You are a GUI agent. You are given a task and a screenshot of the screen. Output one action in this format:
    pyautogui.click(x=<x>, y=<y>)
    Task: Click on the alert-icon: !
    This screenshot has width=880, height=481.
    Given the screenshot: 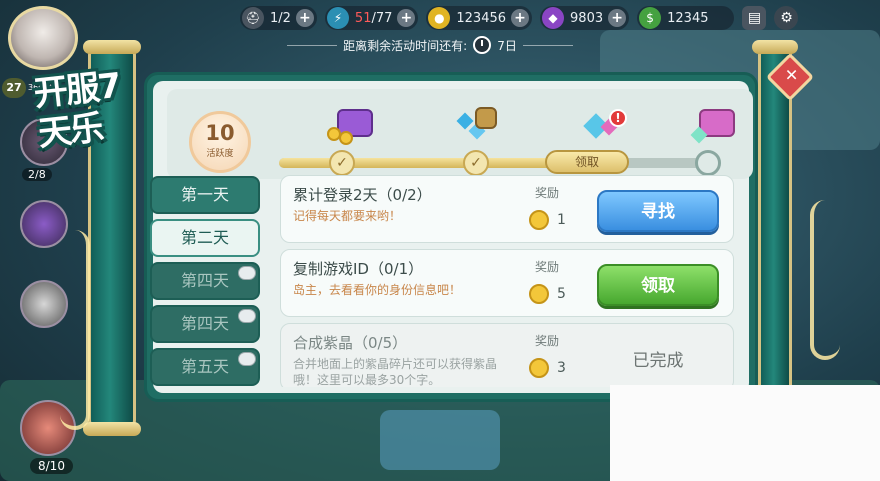 What is the action you would take?
    pyautogui.click(x=618, y=118)
    